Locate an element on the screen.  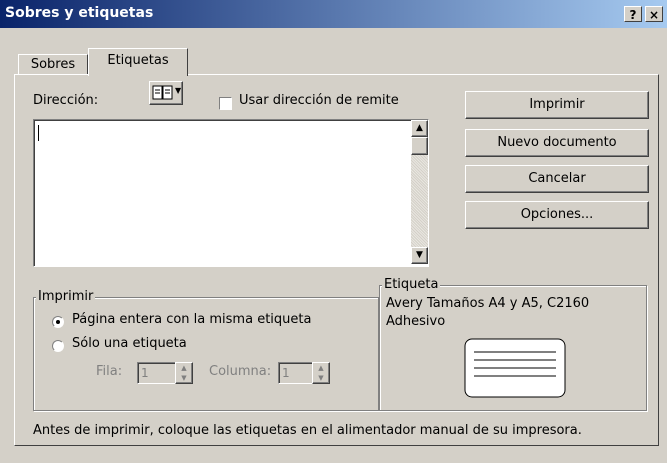
tab-sobres-label: Sobres is located at coordinates (53, 64).